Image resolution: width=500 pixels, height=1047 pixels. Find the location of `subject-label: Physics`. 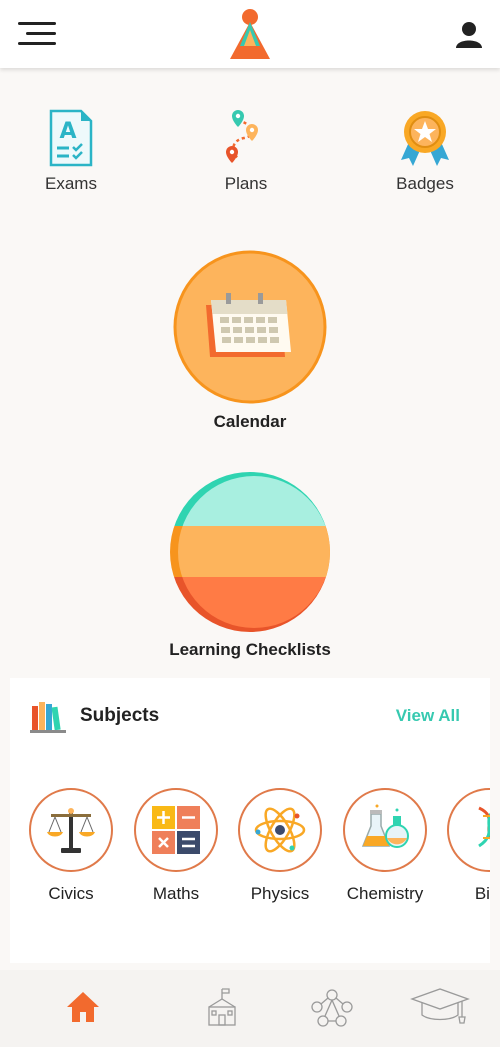

subject-label: Physics is located at coordinates (280, 893).